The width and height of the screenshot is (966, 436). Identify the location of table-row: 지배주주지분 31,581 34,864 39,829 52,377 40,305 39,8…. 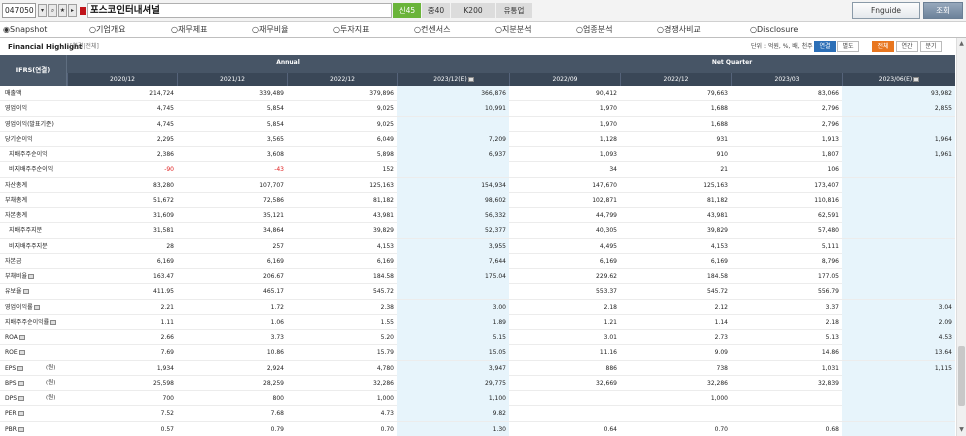
(477, 231).